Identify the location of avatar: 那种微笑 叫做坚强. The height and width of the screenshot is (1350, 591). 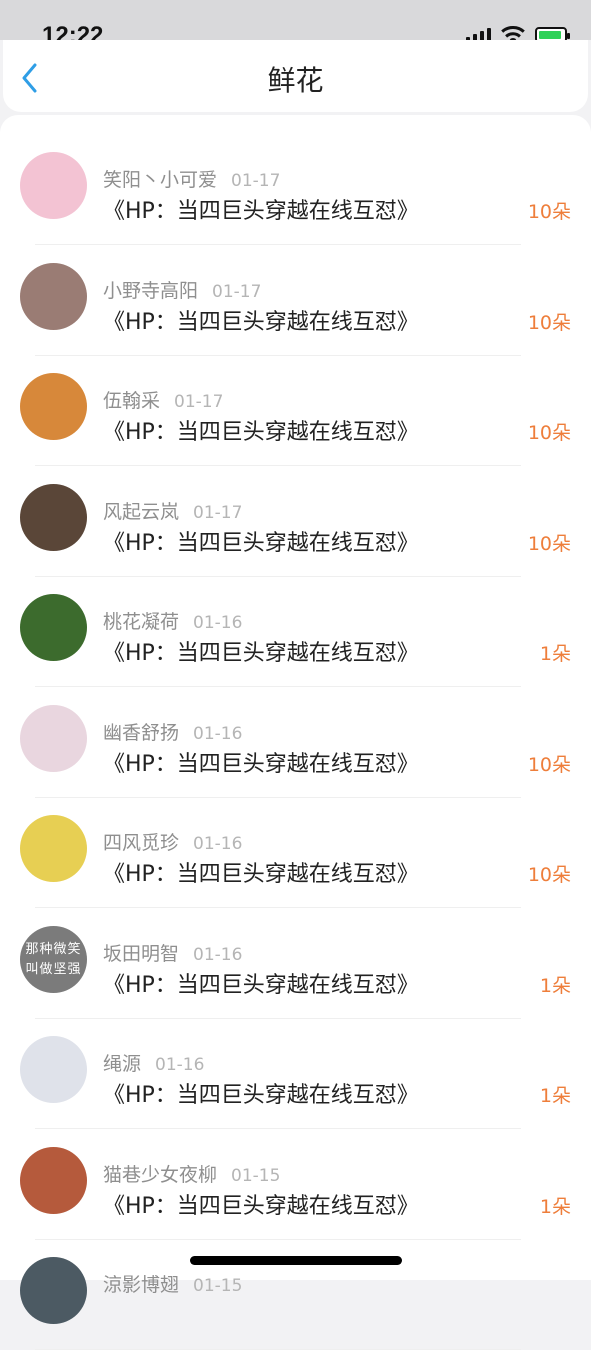
(53, 959).